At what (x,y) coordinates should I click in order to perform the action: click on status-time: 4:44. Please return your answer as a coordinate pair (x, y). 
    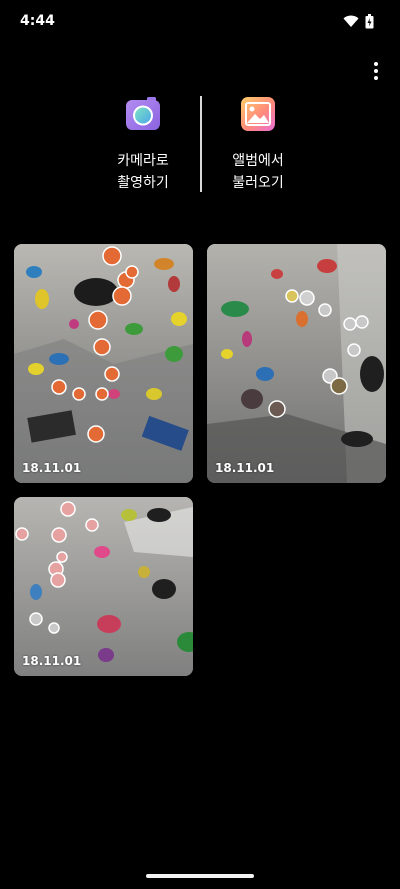
    Looking at the image, I should click on (37, 21).